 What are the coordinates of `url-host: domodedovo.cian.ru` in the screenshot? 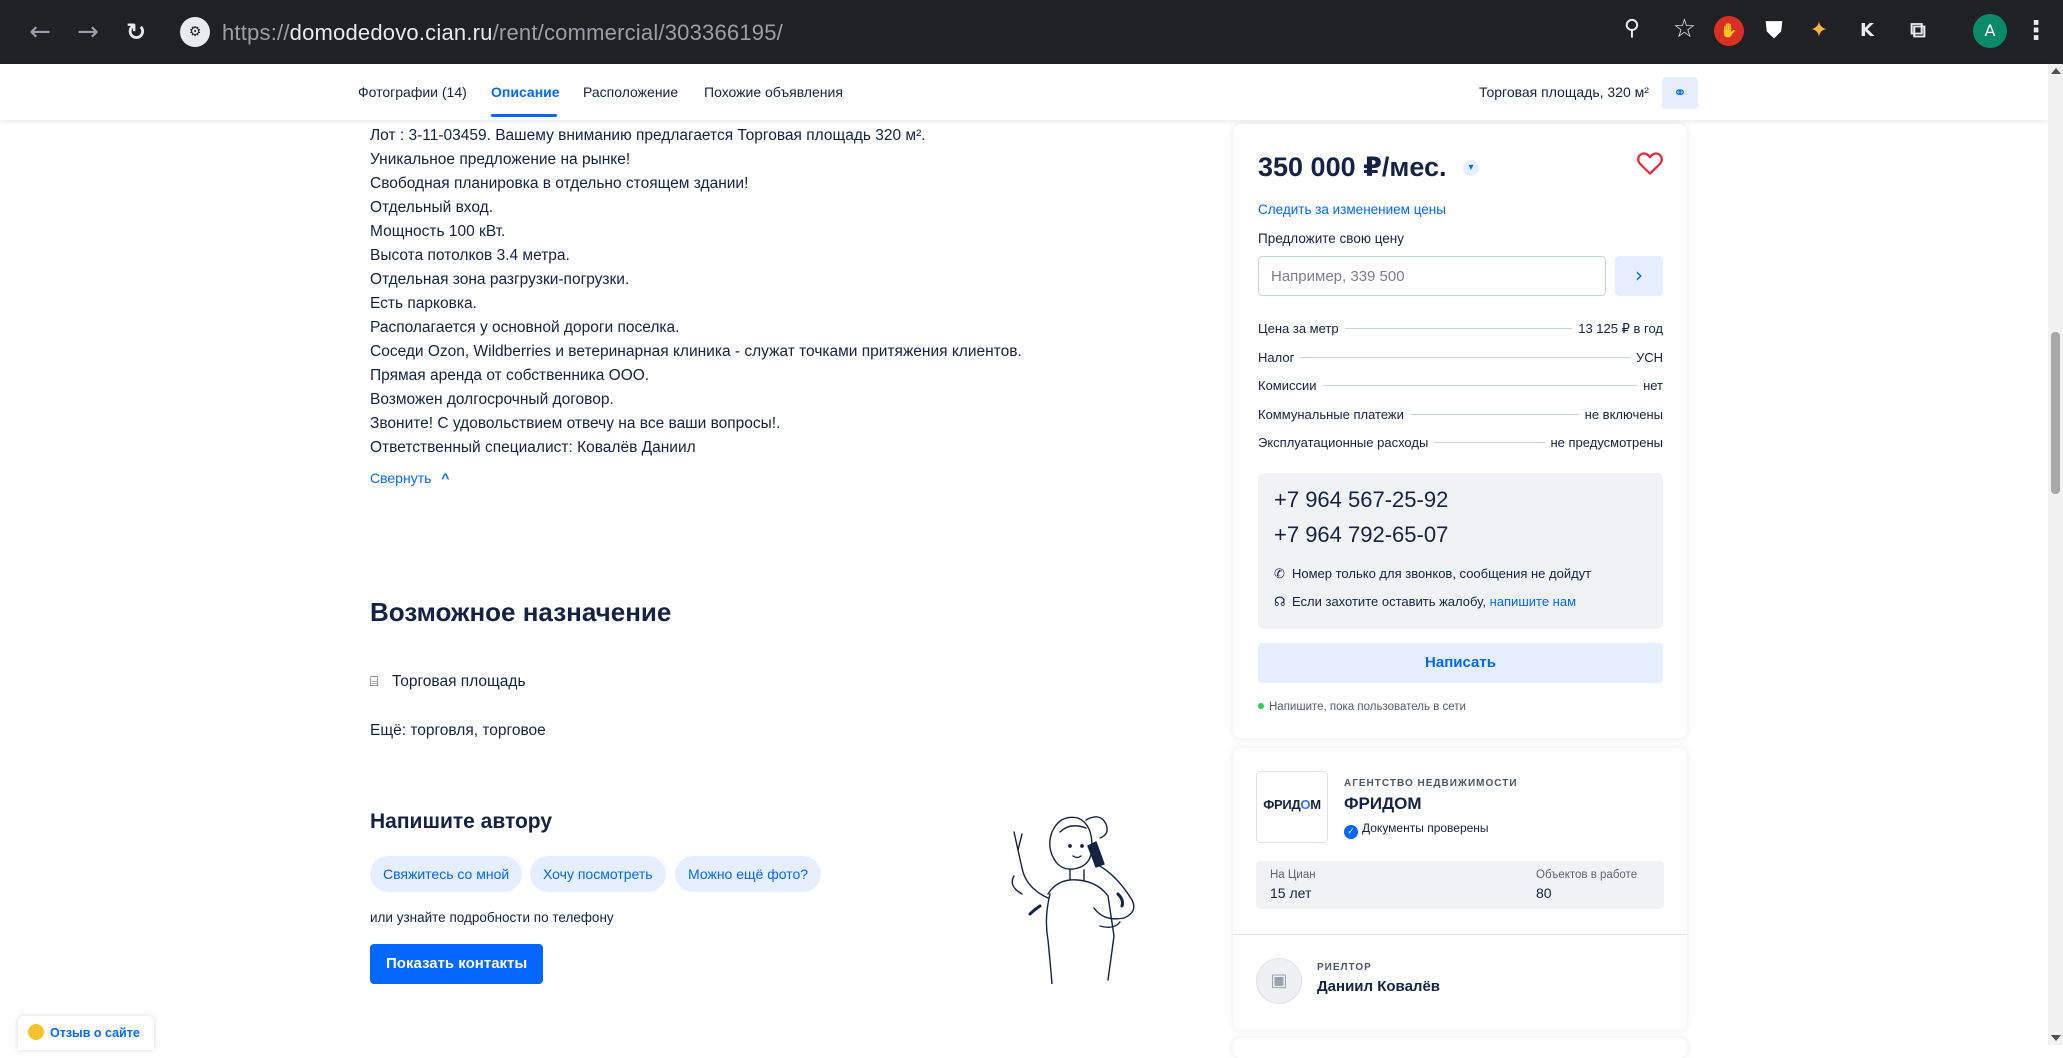 It's located at (391, 32).